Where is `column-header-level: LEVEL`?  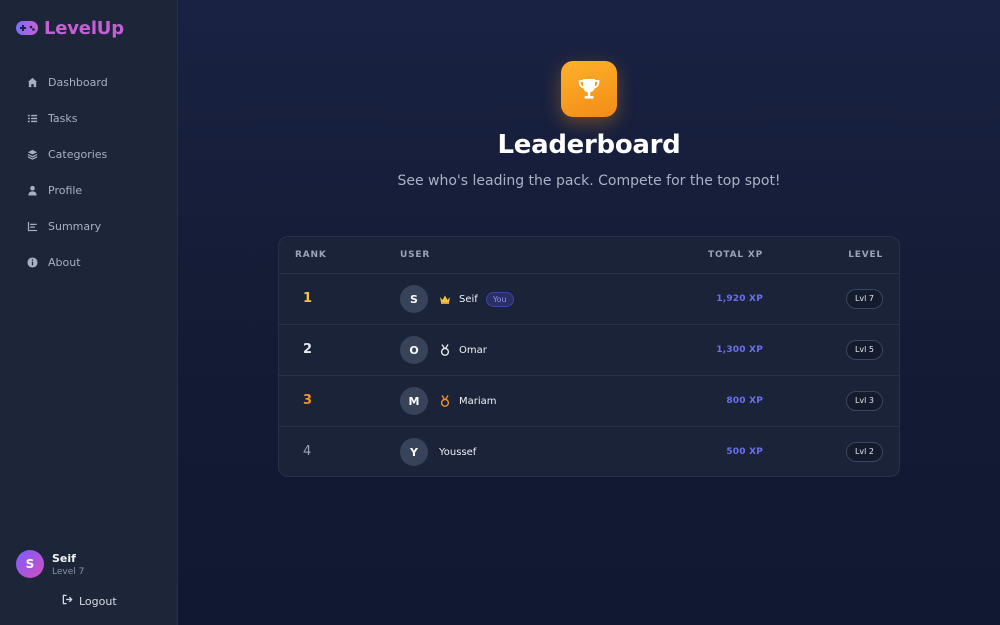 column-header-level: LEVEL is located at coordinates (865, 255).